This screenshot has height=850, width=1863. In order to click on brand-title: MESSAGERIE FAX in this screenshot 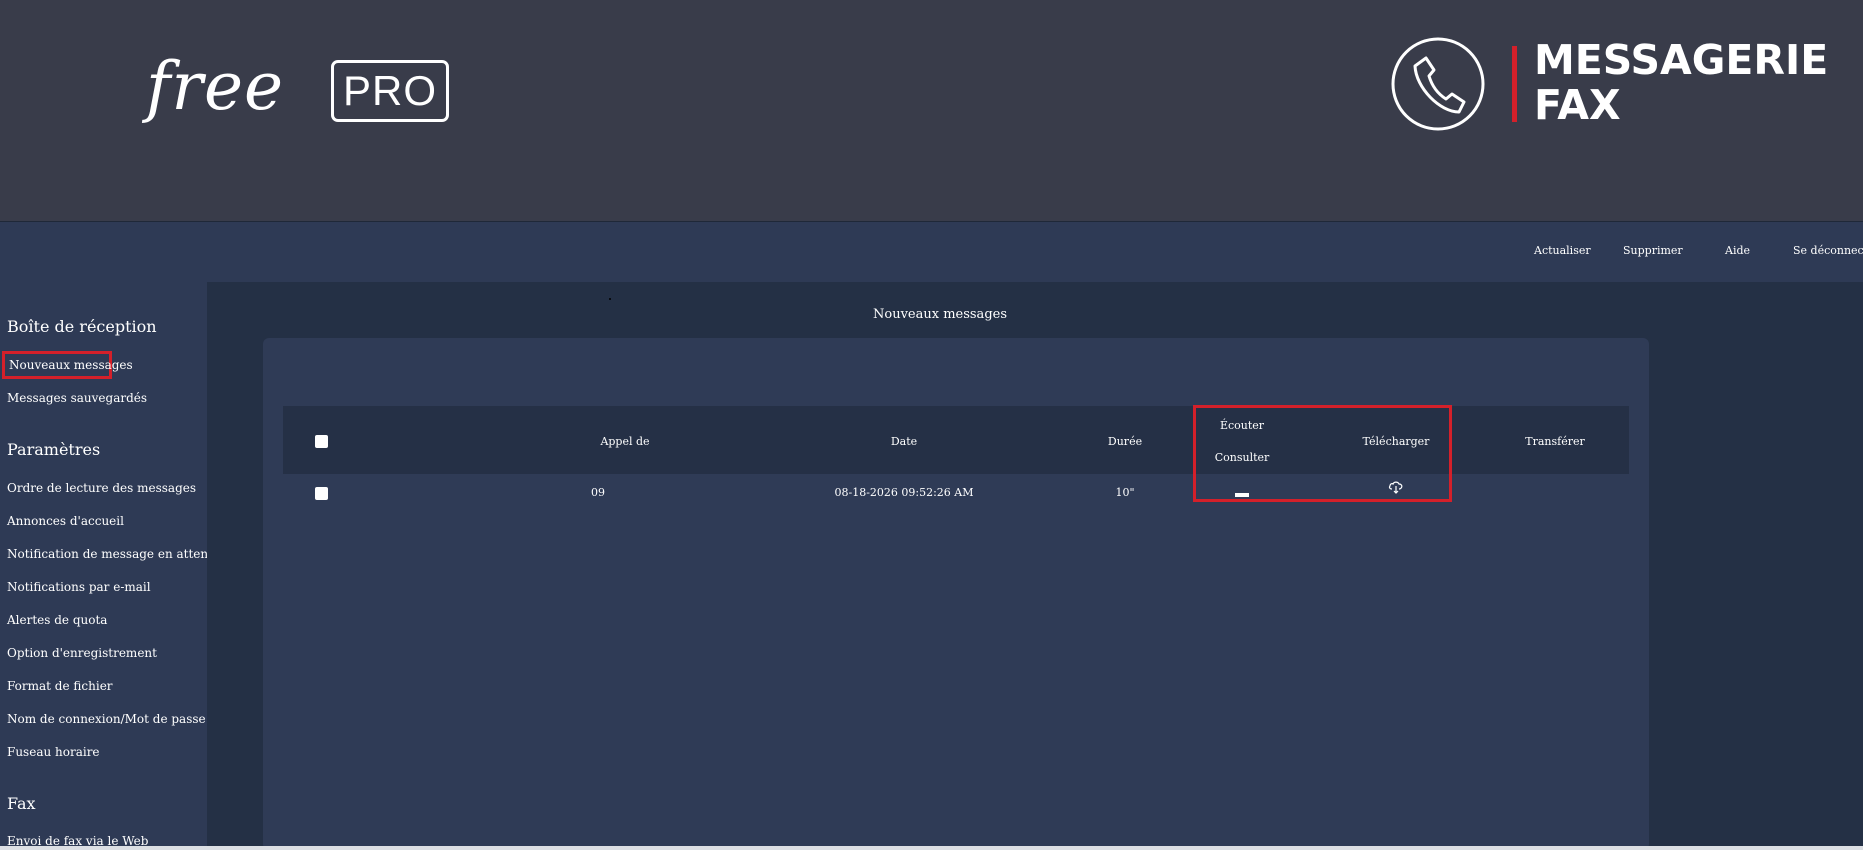, I will do `click(1681, 83)`.